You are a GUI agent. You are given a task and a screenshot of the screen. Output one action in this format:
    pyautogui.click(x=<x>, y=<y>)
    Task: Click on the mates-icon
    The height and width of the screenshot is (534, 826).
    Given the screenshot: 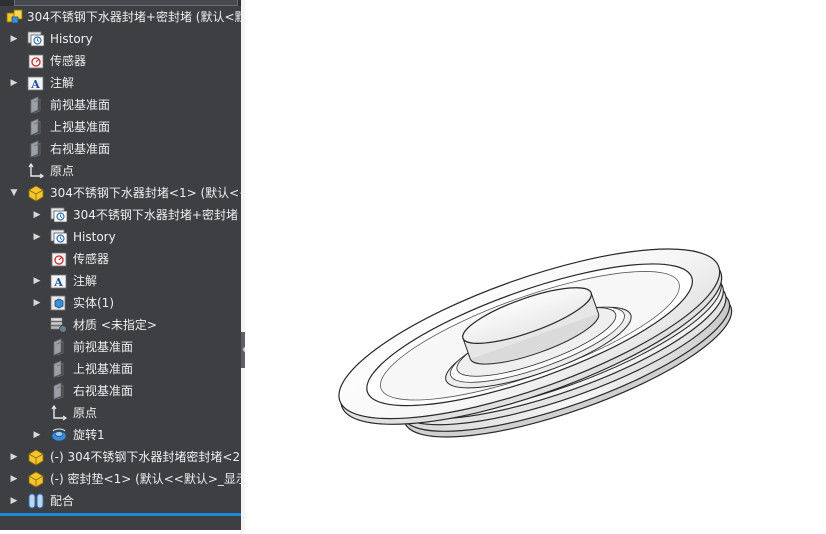 What is the action you would take?
    pyautogui.click(x=36, y=501)
    